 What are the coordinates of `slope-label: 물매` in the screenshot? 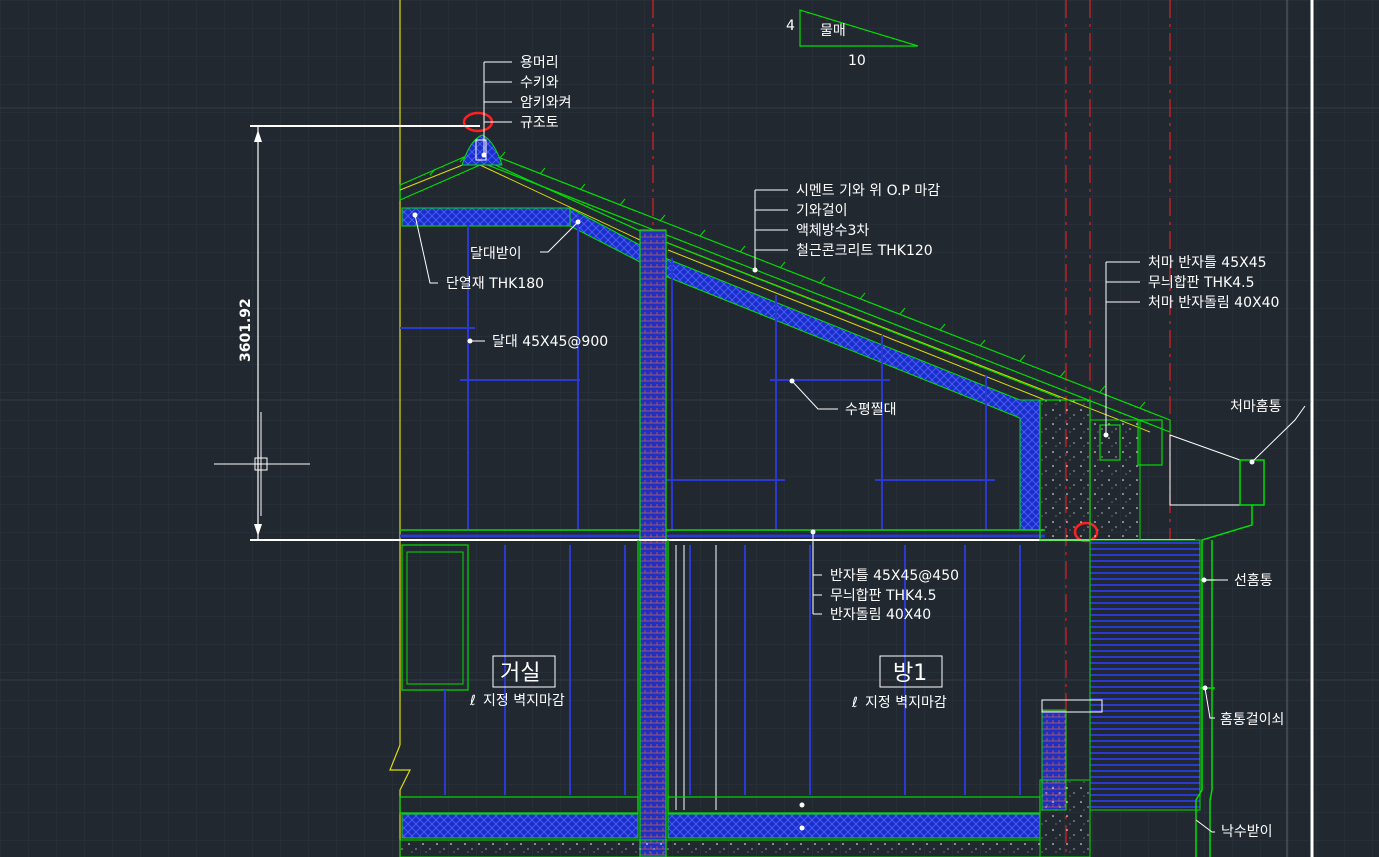 It's located at (833, 31).